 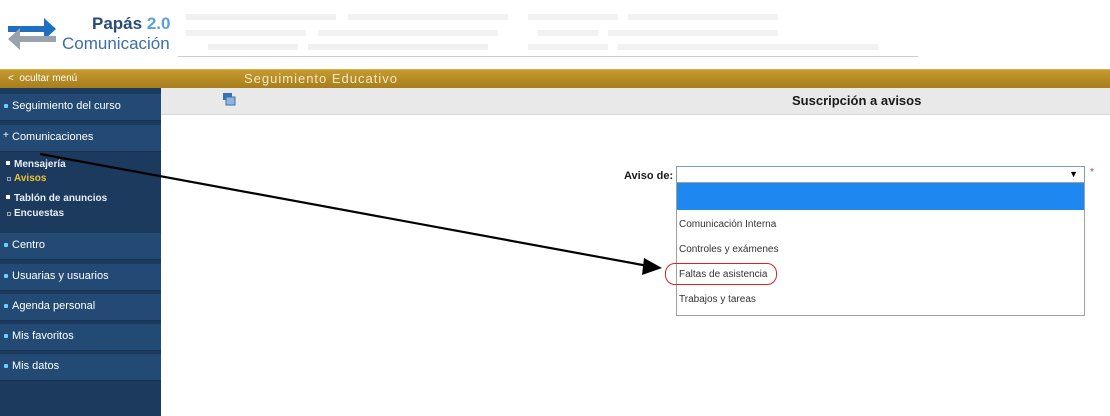 What do you see at coordinates (42, 78) in the screenshot?
I see `hide-menu-link: < ocultar menú` at bounding box center [42, 78].